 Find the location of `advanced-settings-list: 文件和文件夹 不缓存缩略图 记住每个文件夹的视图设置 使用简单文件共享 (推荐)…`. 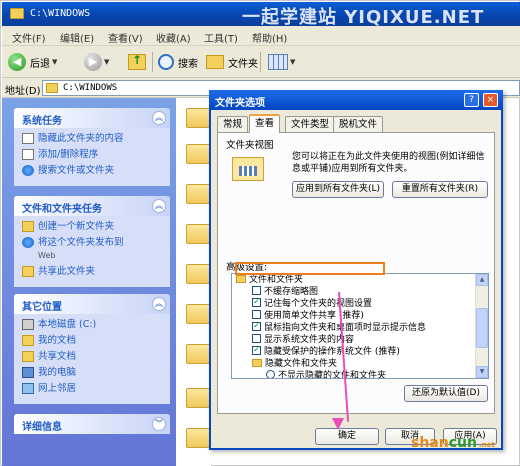

advanced-settings-list: 文件和文件夹 不缓存缩略图 记住每个文件夹的视图设置 使用简单文件共享 (推荐)… is located at coordinates (360, 326).